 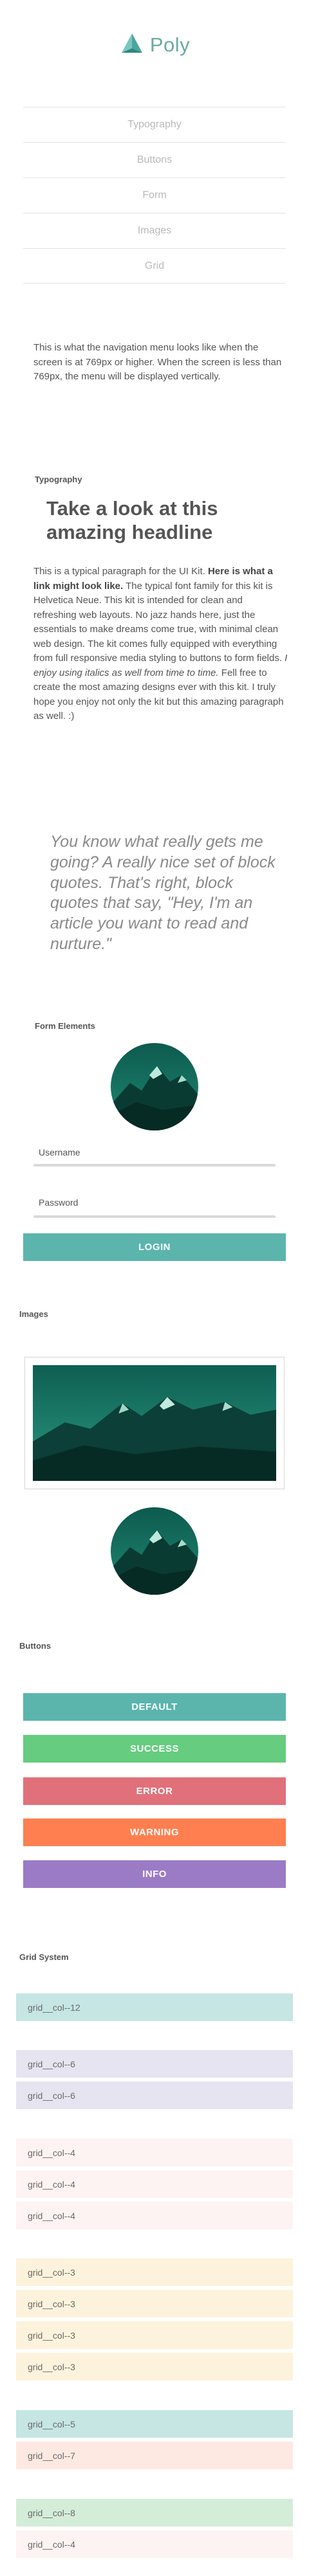 What do you see at coordinates (154, 230) in the screenshot?
I see `nav-item-images: Images` at bounding box center [154, 230].